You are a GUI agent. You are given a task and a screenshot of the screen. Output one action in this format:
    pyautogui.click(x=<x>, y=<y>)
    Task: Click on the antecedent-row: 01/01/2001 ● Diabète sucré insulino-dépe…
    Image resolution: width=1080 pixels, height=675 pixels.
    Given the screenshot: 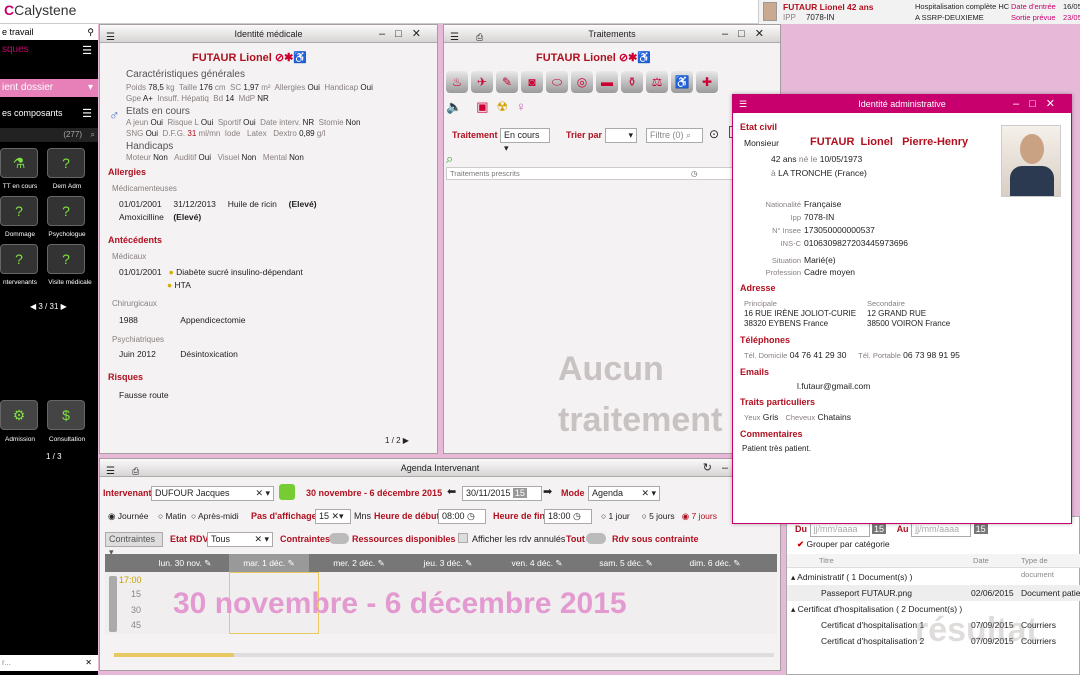 What is the action you would take?
    pyautogui.click(x=211, y=272)
    